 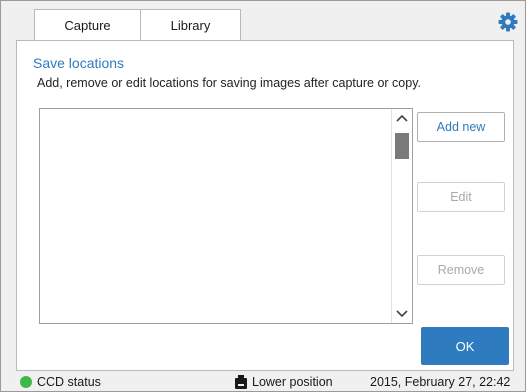 I want to click on ok-button: OK, so click(x=465, y=346).